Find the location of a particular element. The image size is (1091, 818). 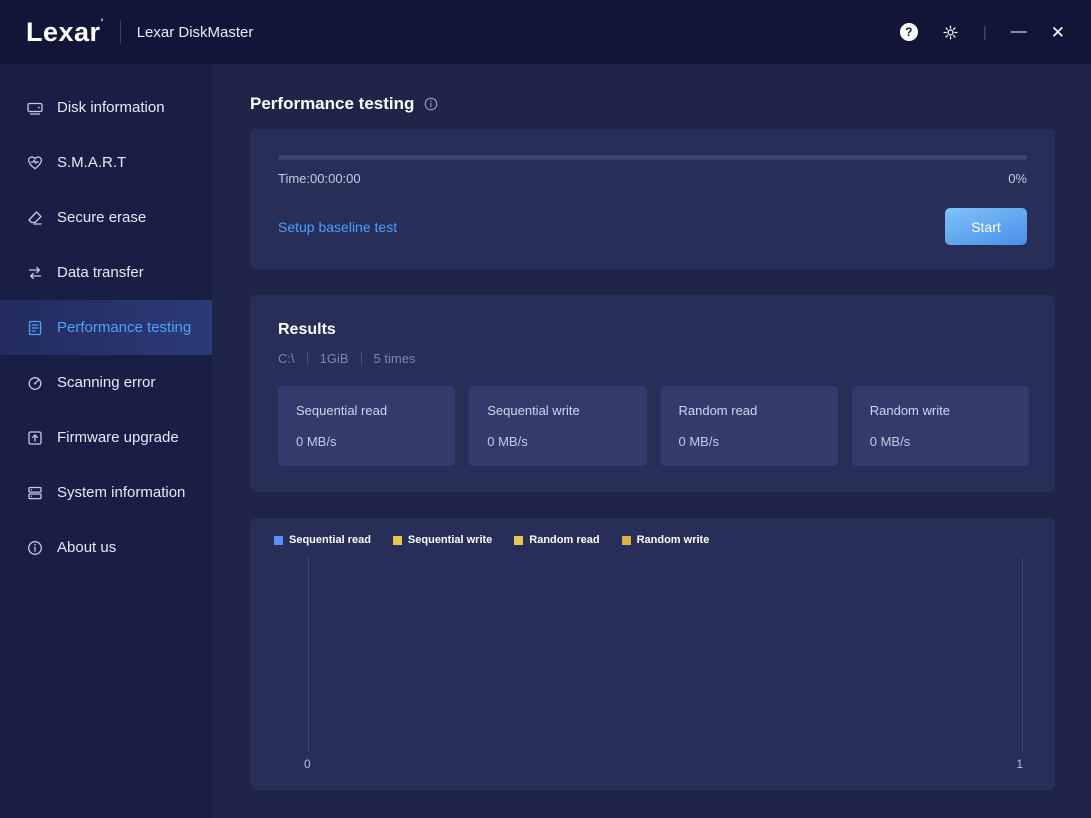

sidebar-item-scanning-error: Scanning error is located at coordinates (106, 382).